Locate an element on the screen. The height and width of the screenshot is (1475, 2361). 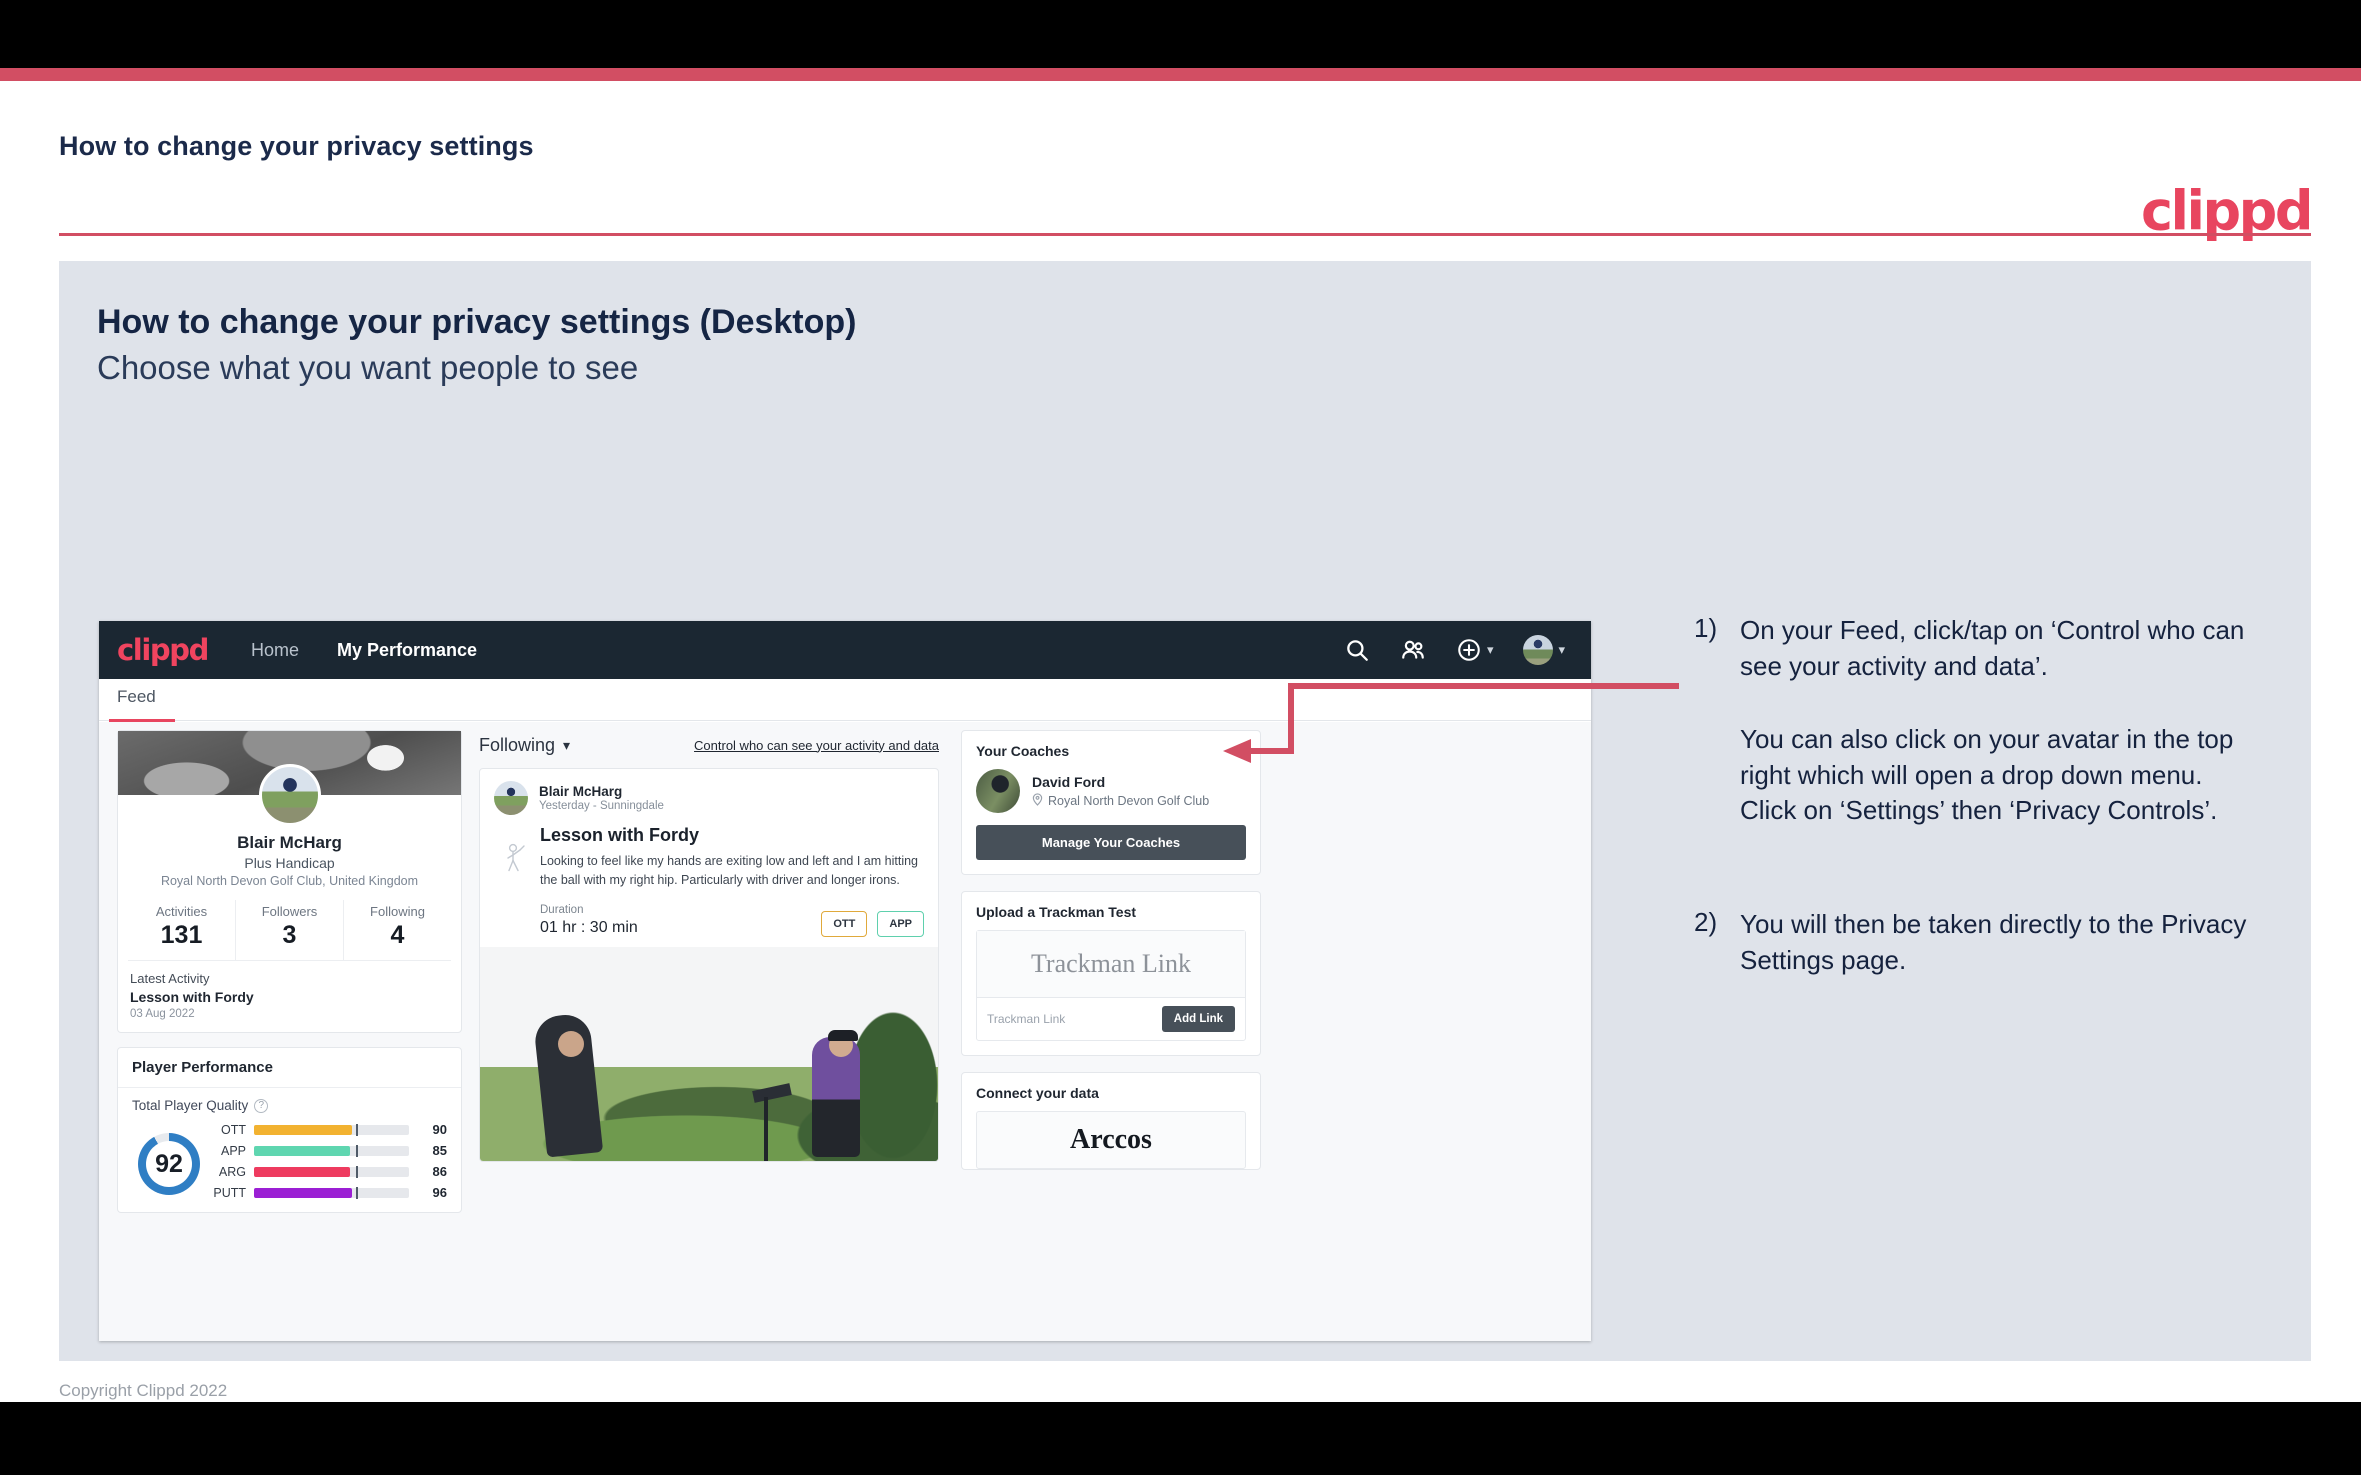
arccos-logo: Arccos is located at coordinates (1111, 1140).